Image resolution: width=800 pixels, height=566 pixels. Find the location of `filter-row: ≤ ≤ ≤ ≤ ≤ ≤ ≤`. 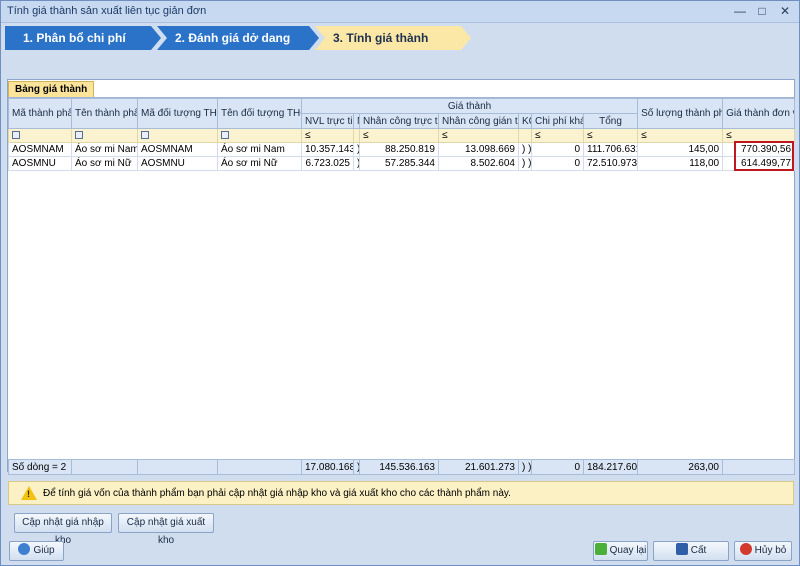

filter-row: ≤ ≤ ≤ ≤ ≤ ≤ ≤ is located at coordinates (402, 135).